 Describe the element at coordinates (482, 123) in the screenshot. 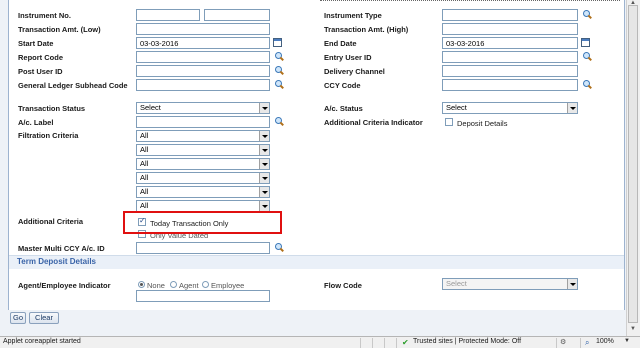

I see `deposit-details-label: Deposit Details` at that location.